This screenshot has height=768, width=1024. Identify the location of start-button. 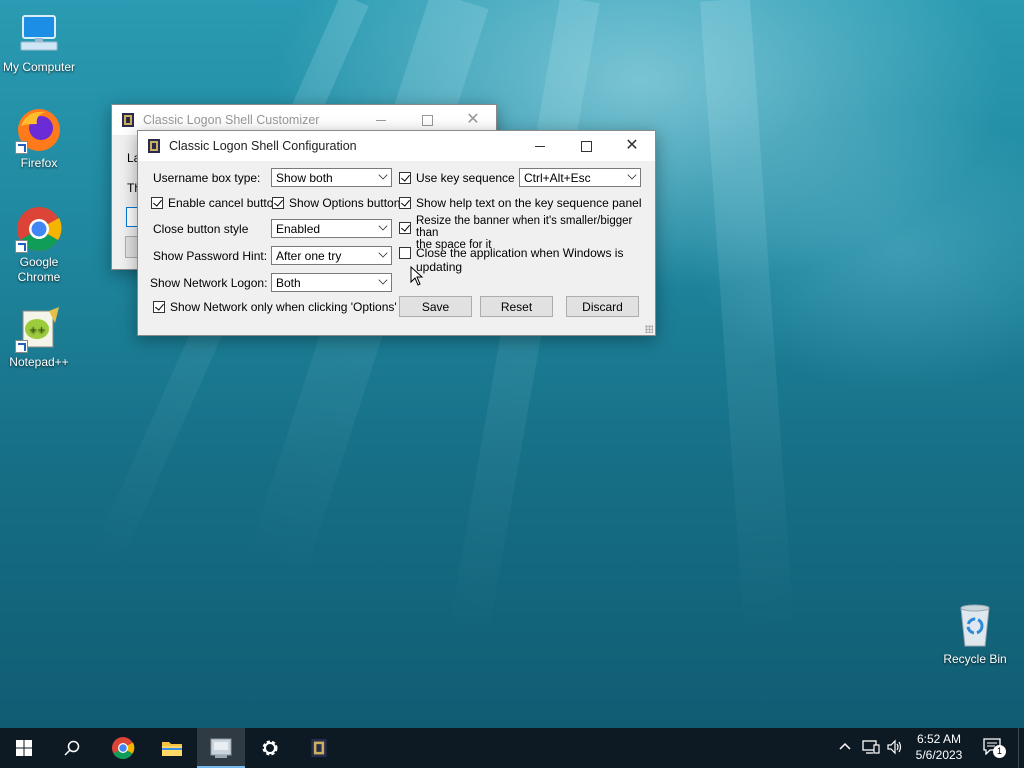
(24, 748).